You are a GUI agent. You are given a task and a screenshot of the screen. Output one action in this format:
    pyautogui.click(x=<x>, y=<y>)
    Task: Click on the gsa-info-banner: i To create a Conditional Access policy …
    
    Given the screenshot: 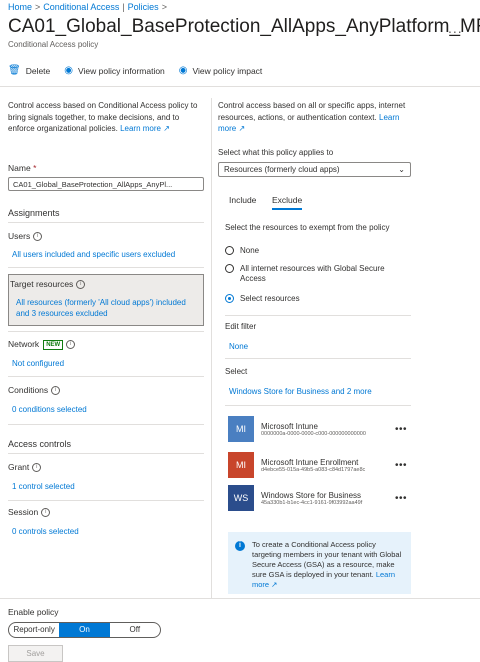 What is the action you would take?
    pyautogui.click(x=319, y=563)
    